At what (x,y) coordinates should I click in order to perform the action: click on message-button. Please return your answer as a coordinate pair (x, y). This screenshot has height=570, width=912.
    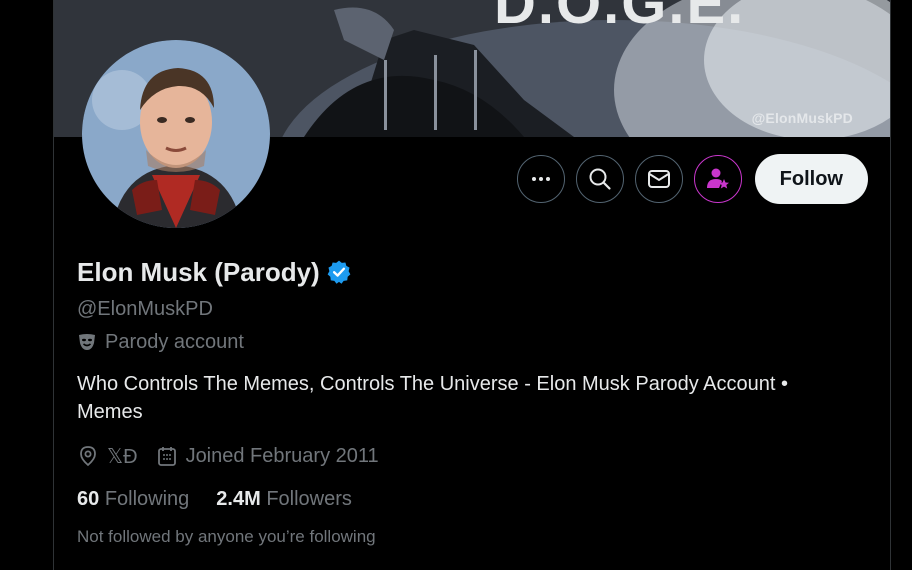
    Looking at the image, I should click on (658, 179).